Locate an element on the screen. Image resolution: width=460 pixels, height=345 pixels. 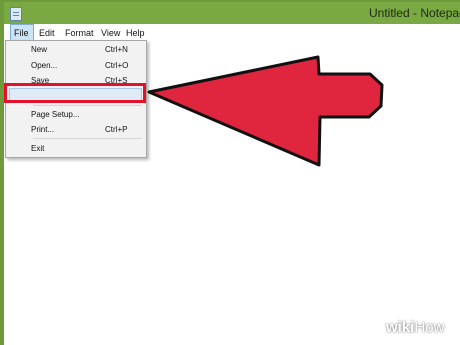
watermark-brand: wiki is located at coordinates (400, 327).